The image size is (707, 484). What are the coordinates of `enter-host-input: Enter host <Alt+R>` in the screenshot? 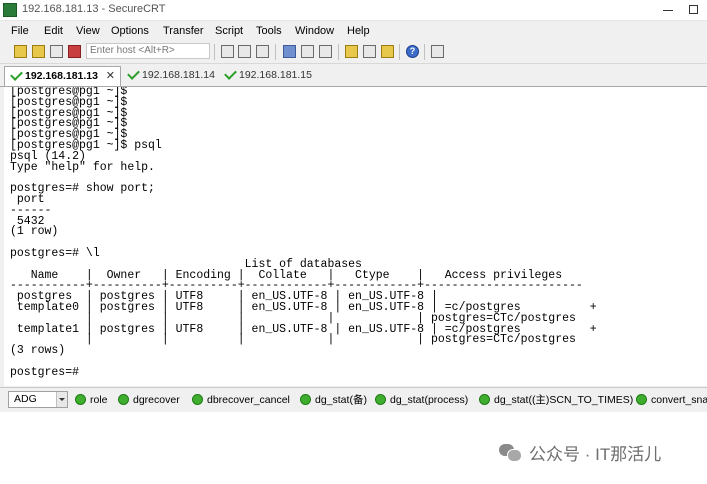 It's located at (148, 51).